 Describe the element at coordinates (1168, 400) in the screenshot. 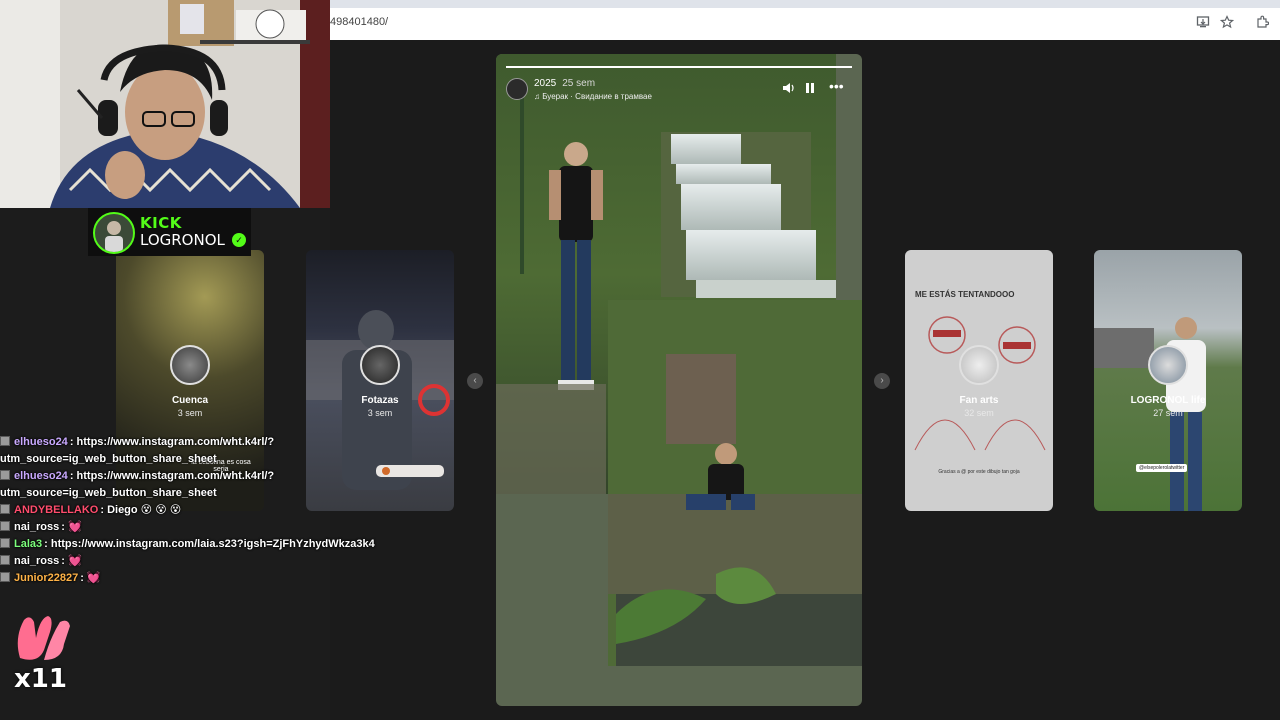

I see `story-name: LOGRONOL life` at that location.